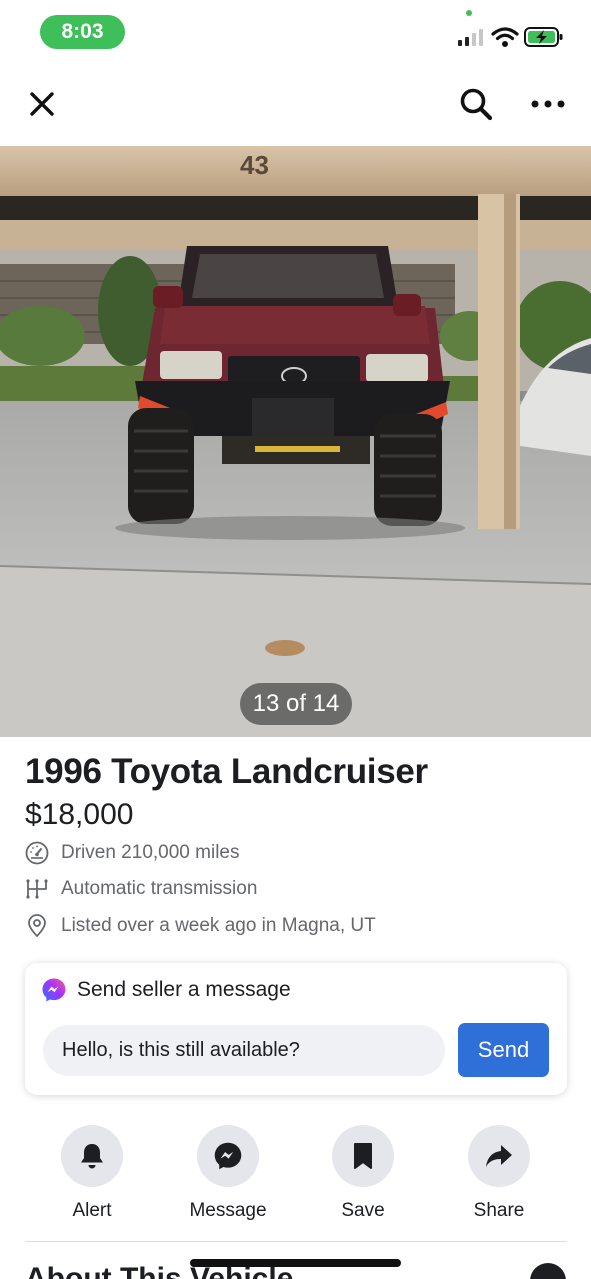 Image resolution: width=591 pixels, height=1279 pixels. What do you see at coordinates (184, 989) in the screenshot?
I see `message-card-heading: Send seller a message` at bounding box center [184, 989].